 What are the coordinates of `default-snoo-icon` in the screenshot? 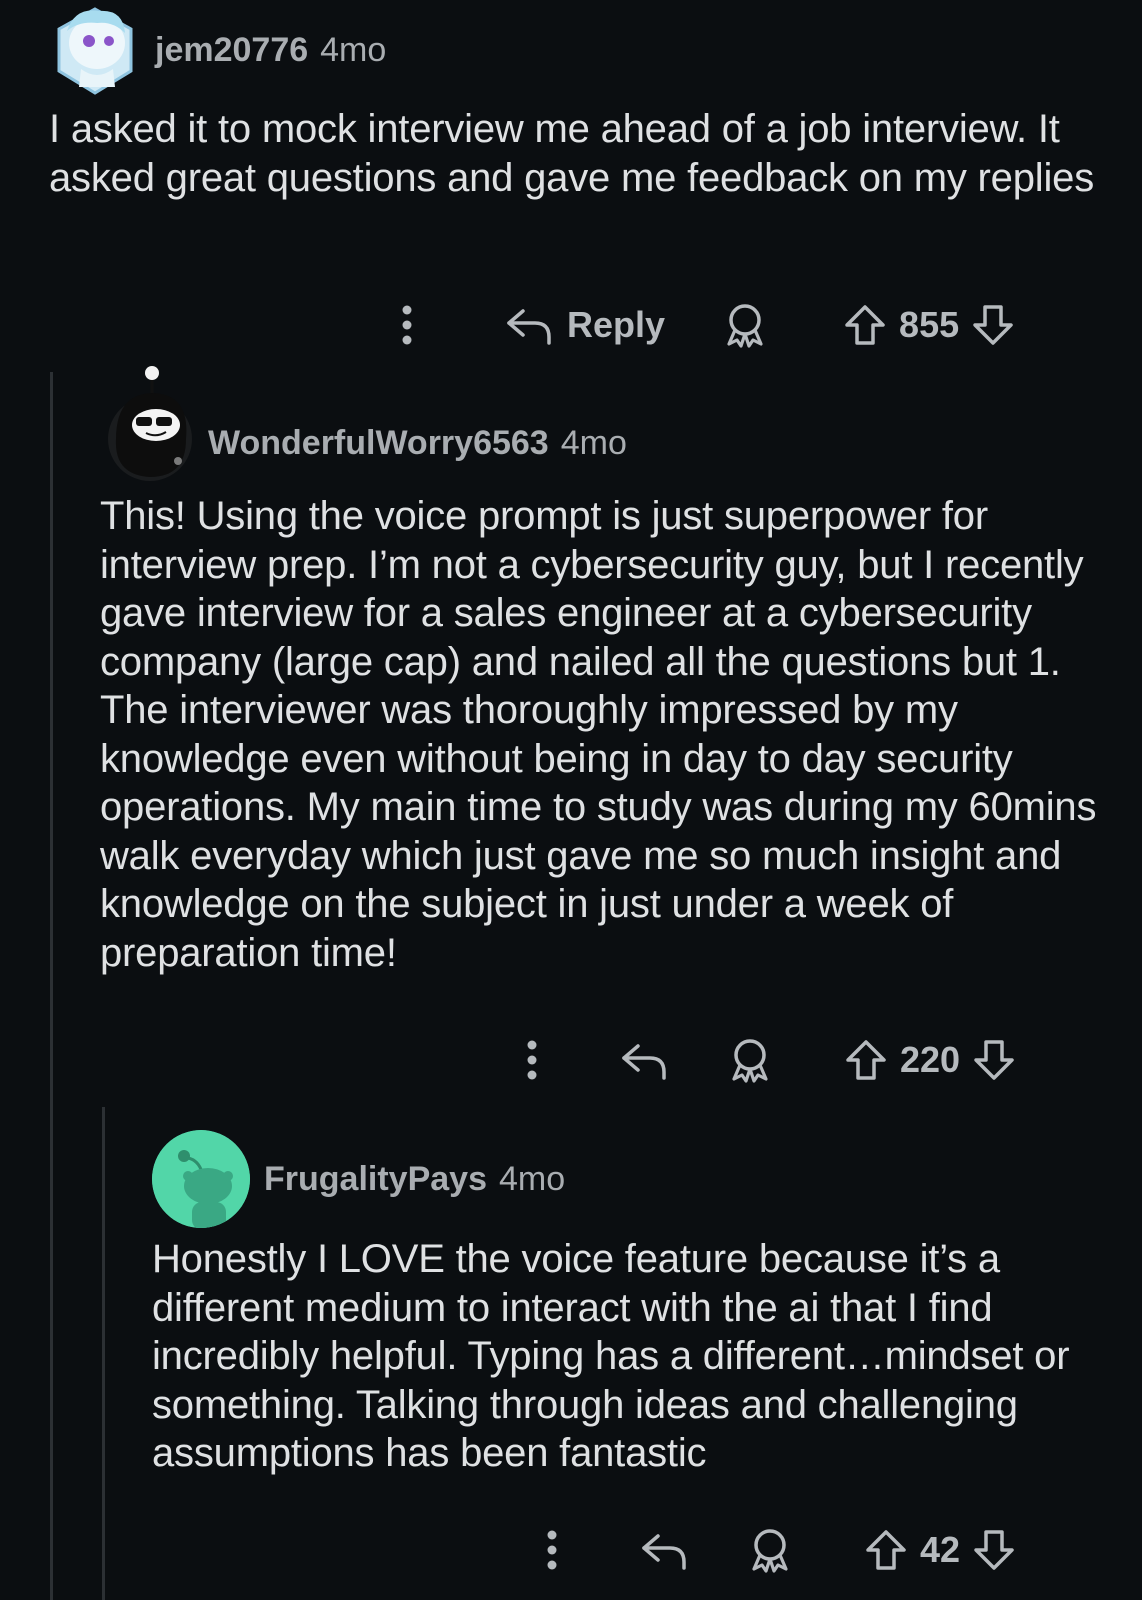 It's located at (201, 1179).